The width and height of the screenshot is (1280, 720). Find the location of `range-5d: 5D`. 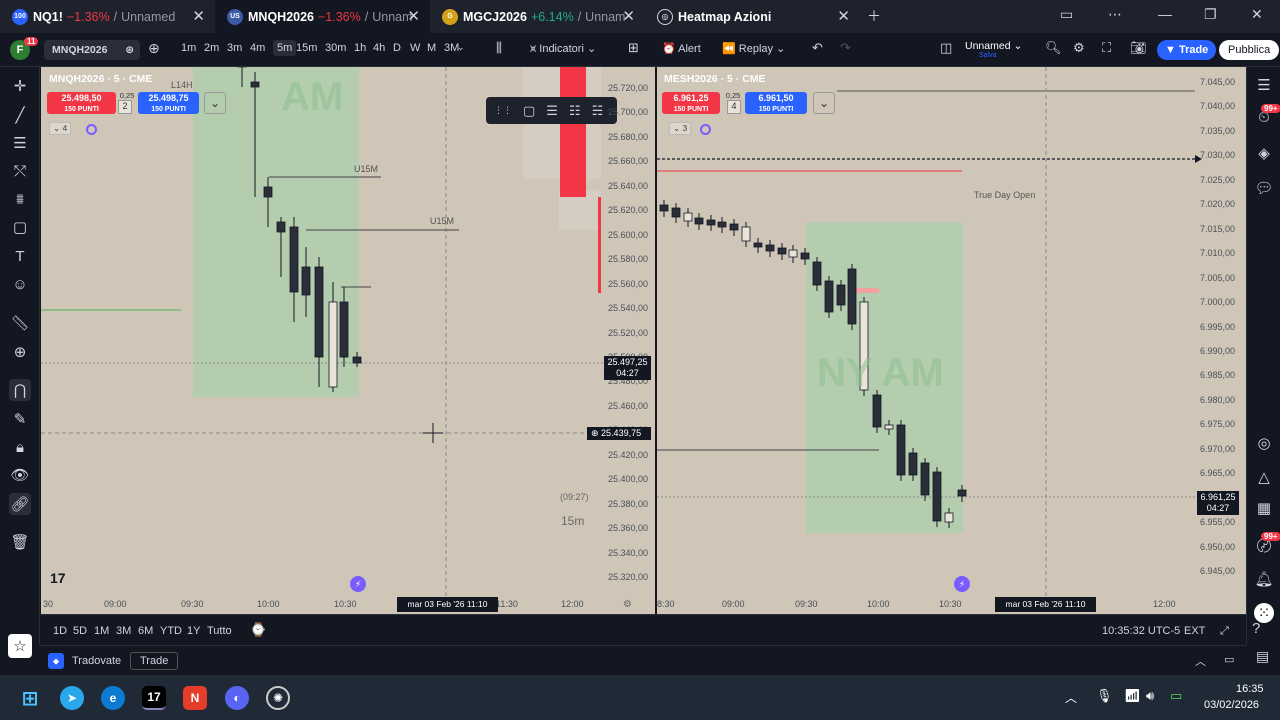

range-5d: 5D is located at coordinates (80, 631).